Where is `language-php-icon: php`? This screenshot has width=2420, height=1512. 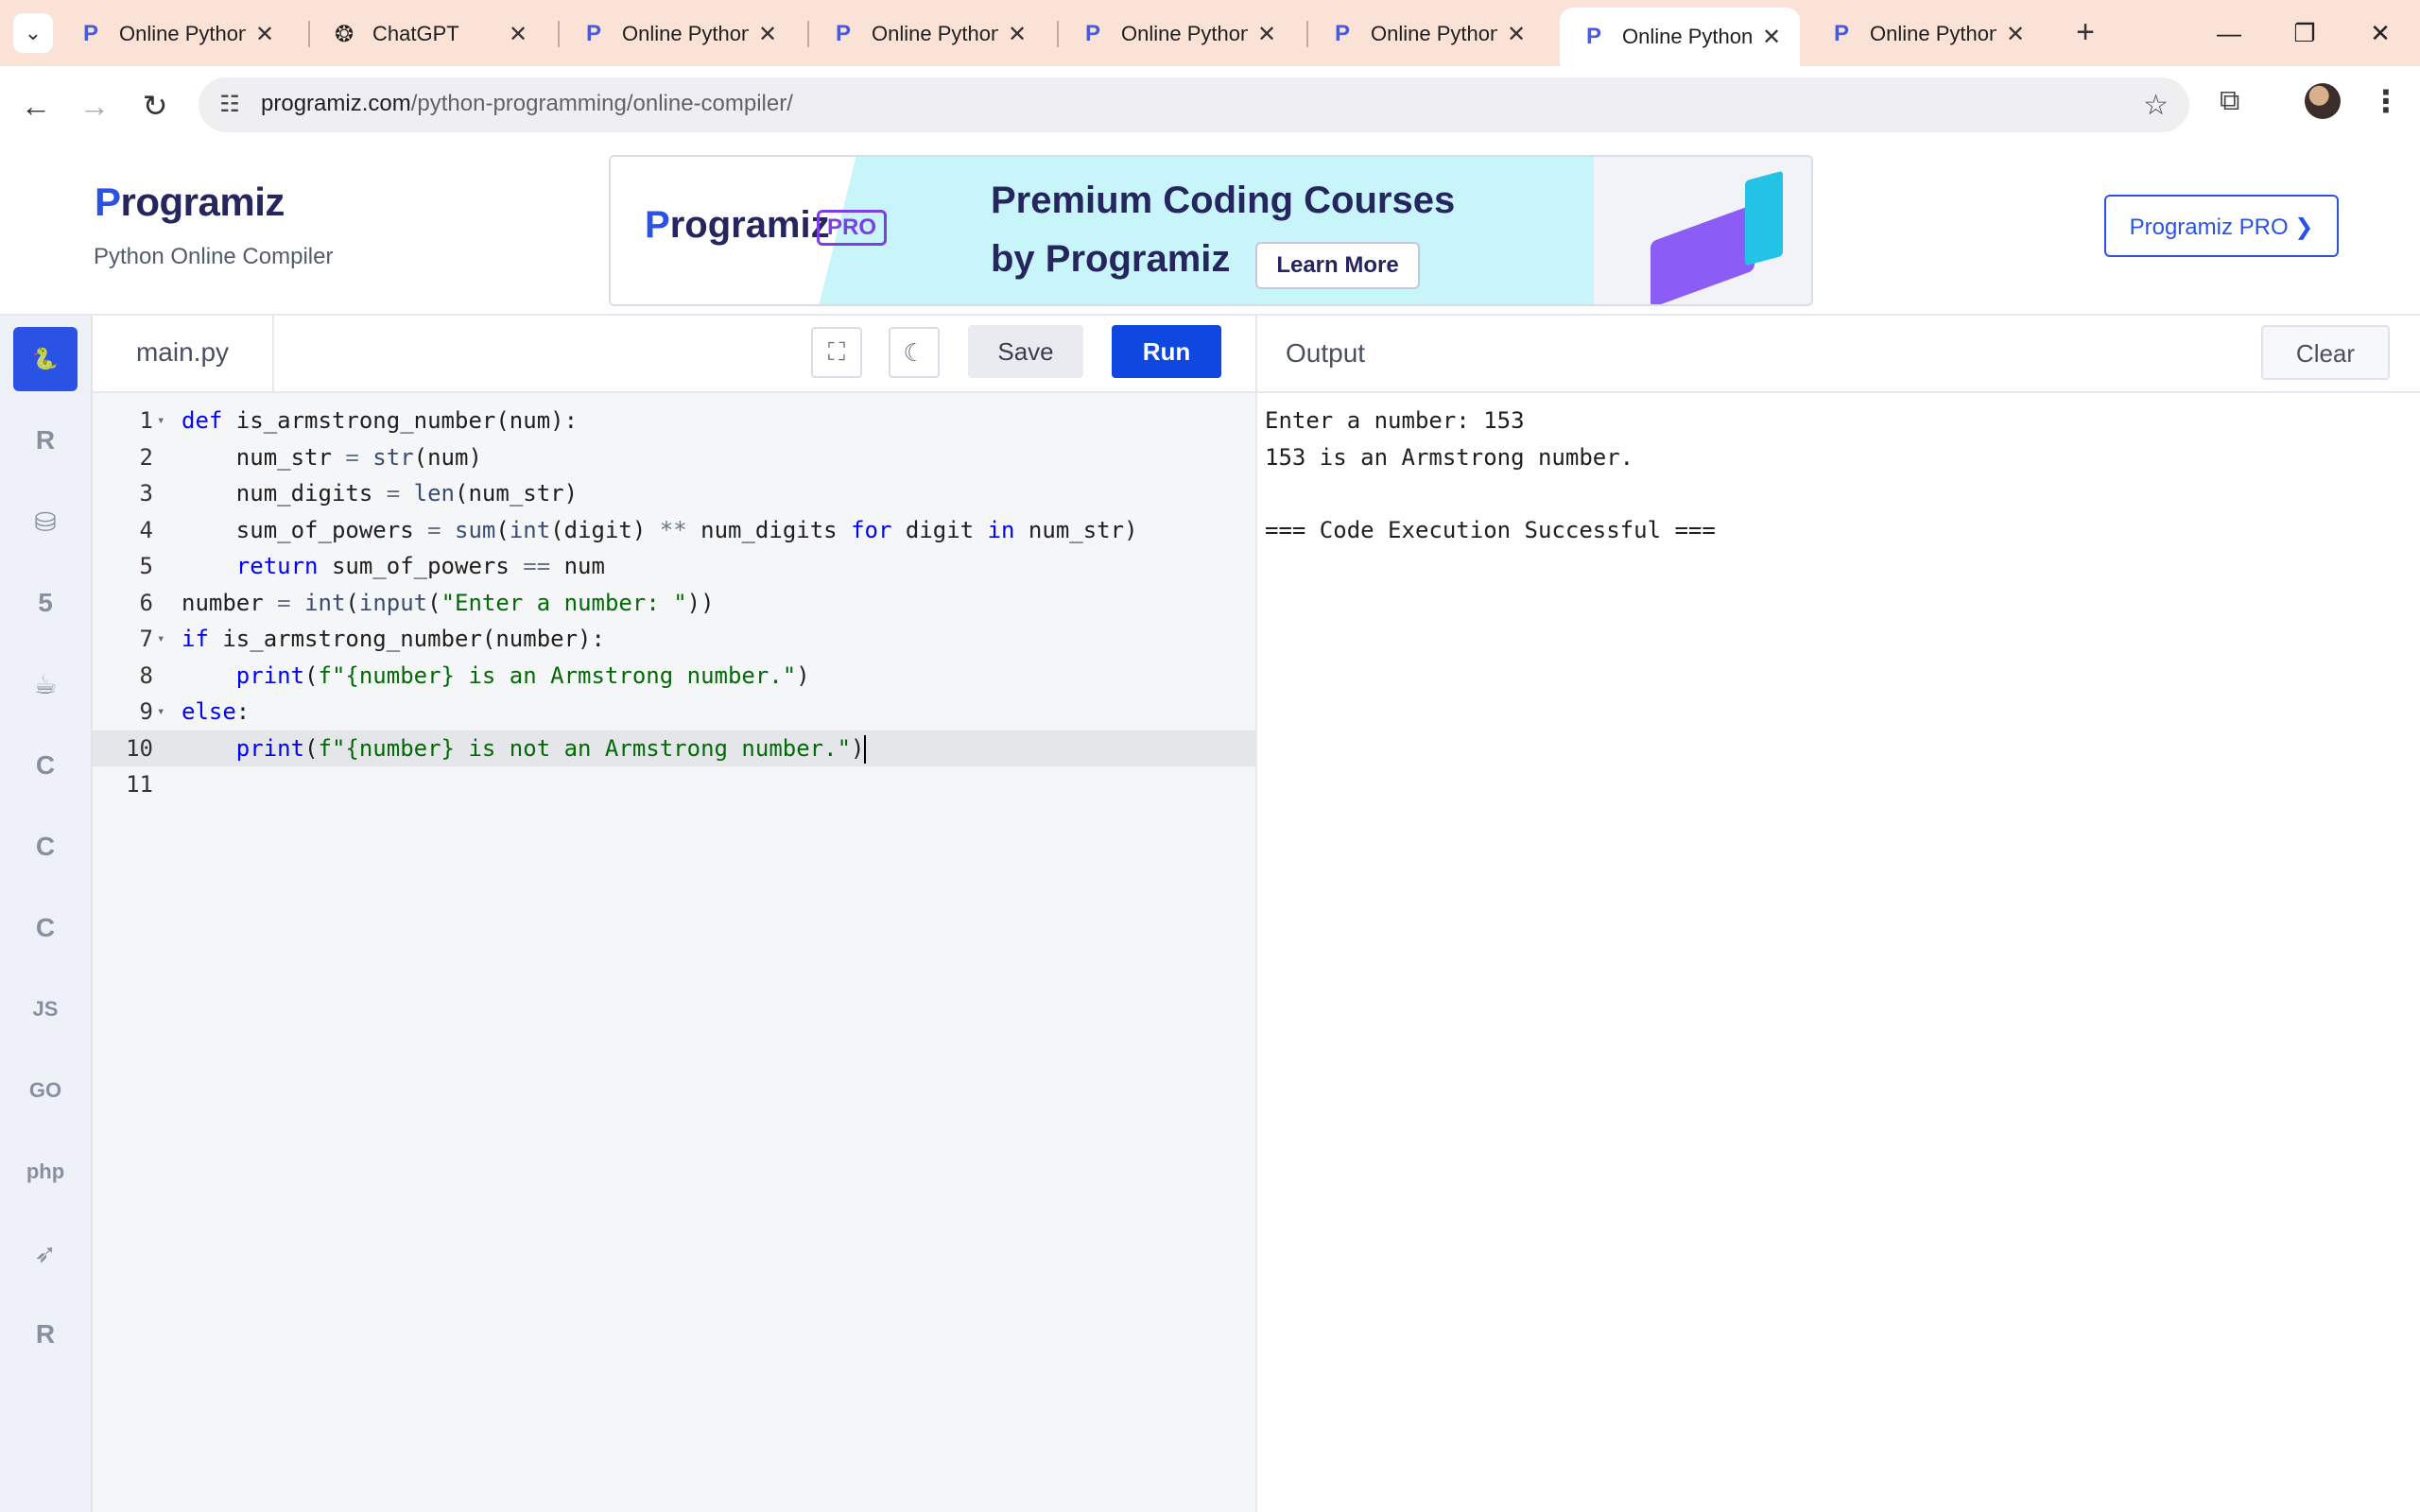 language-php-icon: php is located at coordinates (45, 1172).